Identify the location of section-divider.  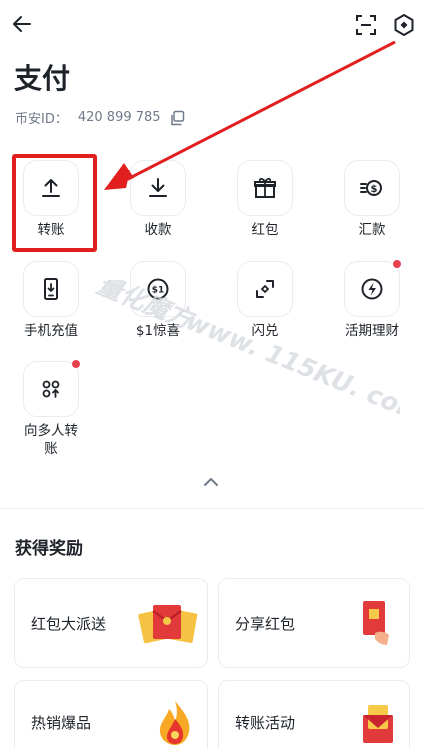
(212, 508).